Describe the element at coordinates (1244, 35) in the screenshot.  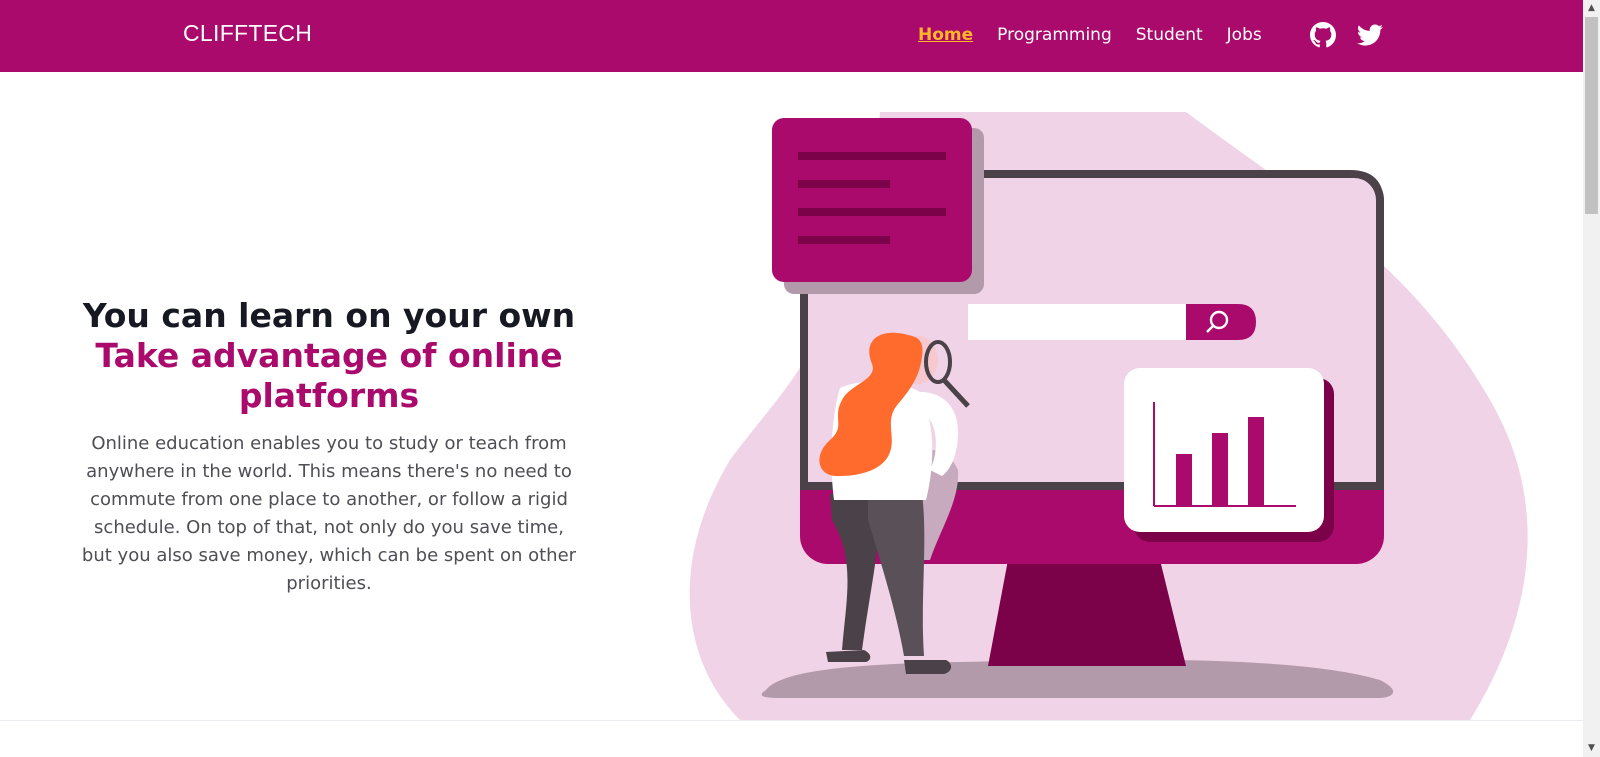
I see `nav-link-jobs: Jobs` at that location.